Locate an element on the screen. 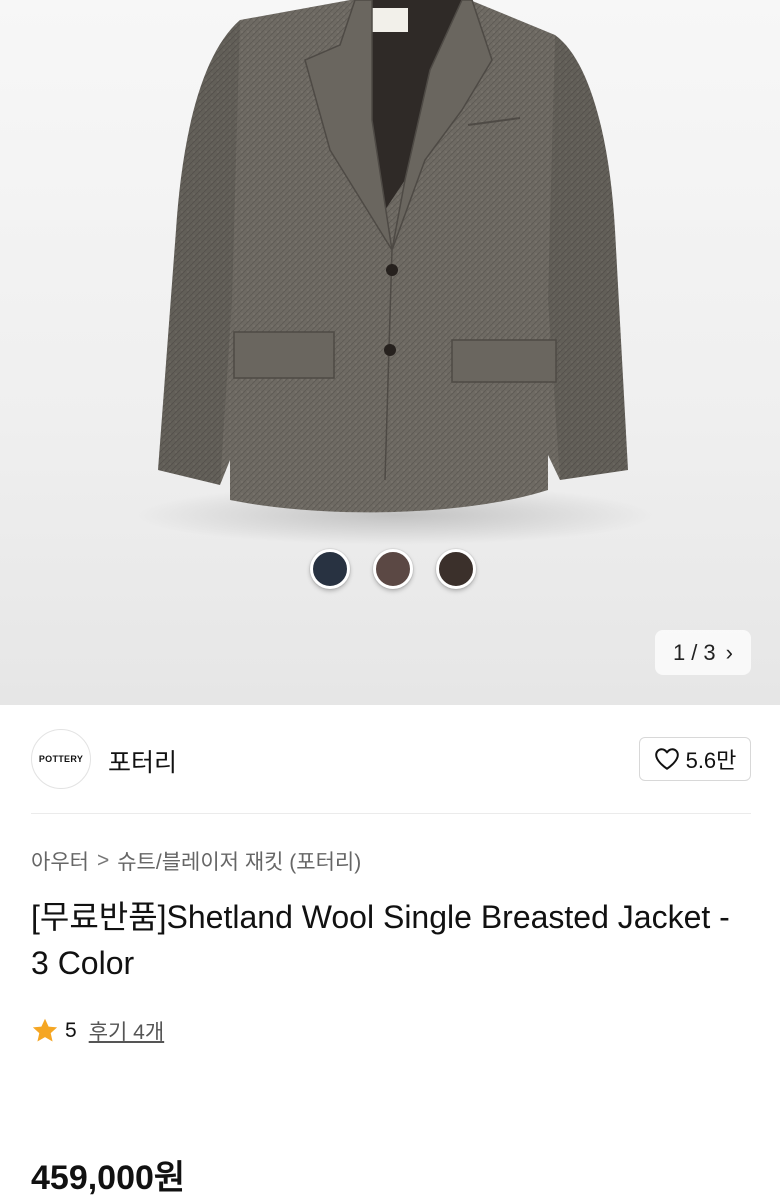 The height and width of the screenshot is (1200, 780). pager-total: 3 is located at coordinates (709, 652).